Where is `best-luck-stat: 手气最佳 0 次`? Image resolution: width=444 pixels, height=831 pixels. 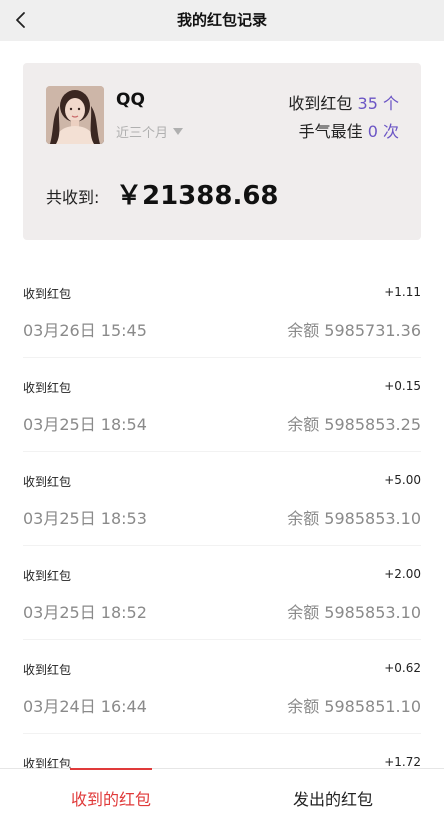
best-luck-stat: 手气最佳 0 次 is located at coordinates (349, 130).